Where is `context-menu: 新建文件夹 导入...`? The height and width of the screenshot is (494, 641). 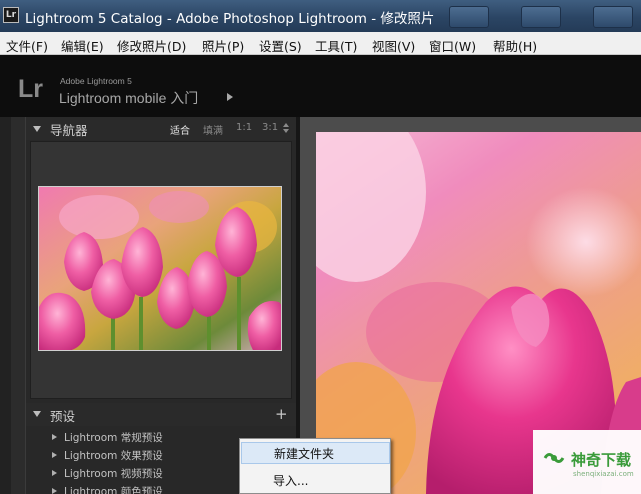
context-menu: 新建文件夹 导入... is located at coordinates (315, 466).